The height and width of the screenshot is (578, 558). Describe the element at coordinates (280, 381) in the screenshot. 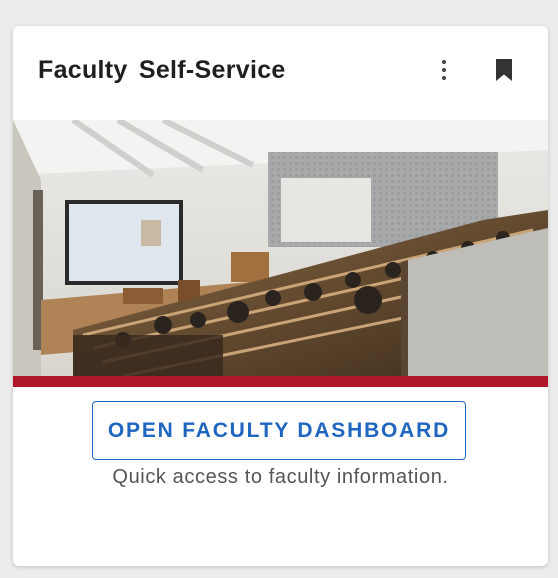

I see `accent-bar` at that location.